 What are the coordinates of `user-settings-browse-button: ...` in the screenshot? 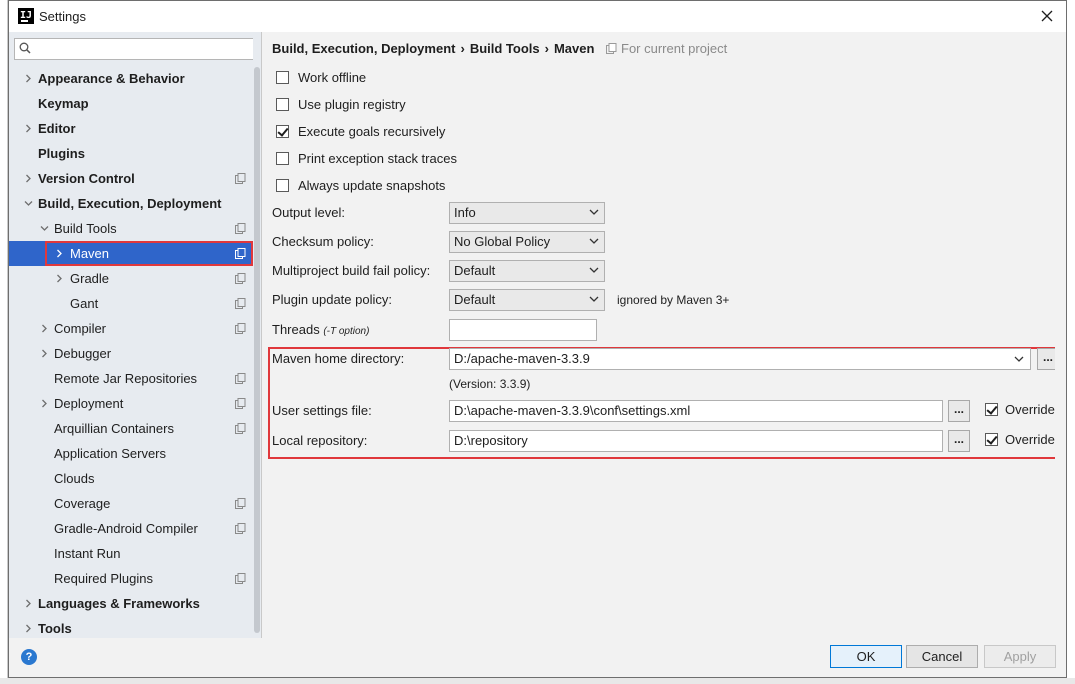 It's located at (959, 411).